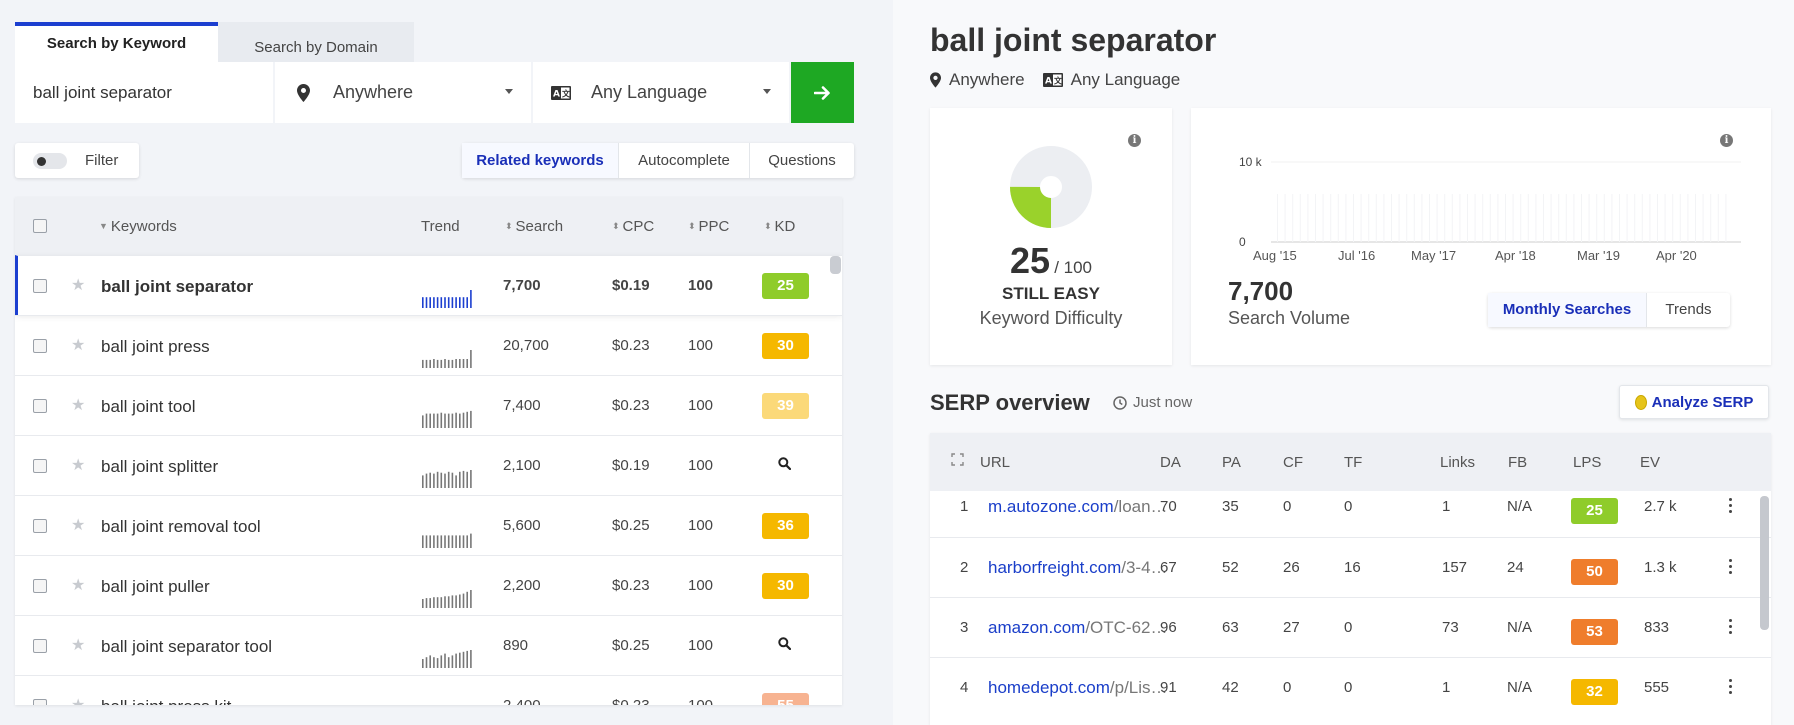 The height and width of the screenshot is (725, 1794). I want to click on tab-related-keywords: Related keywords, so click(540, 160).